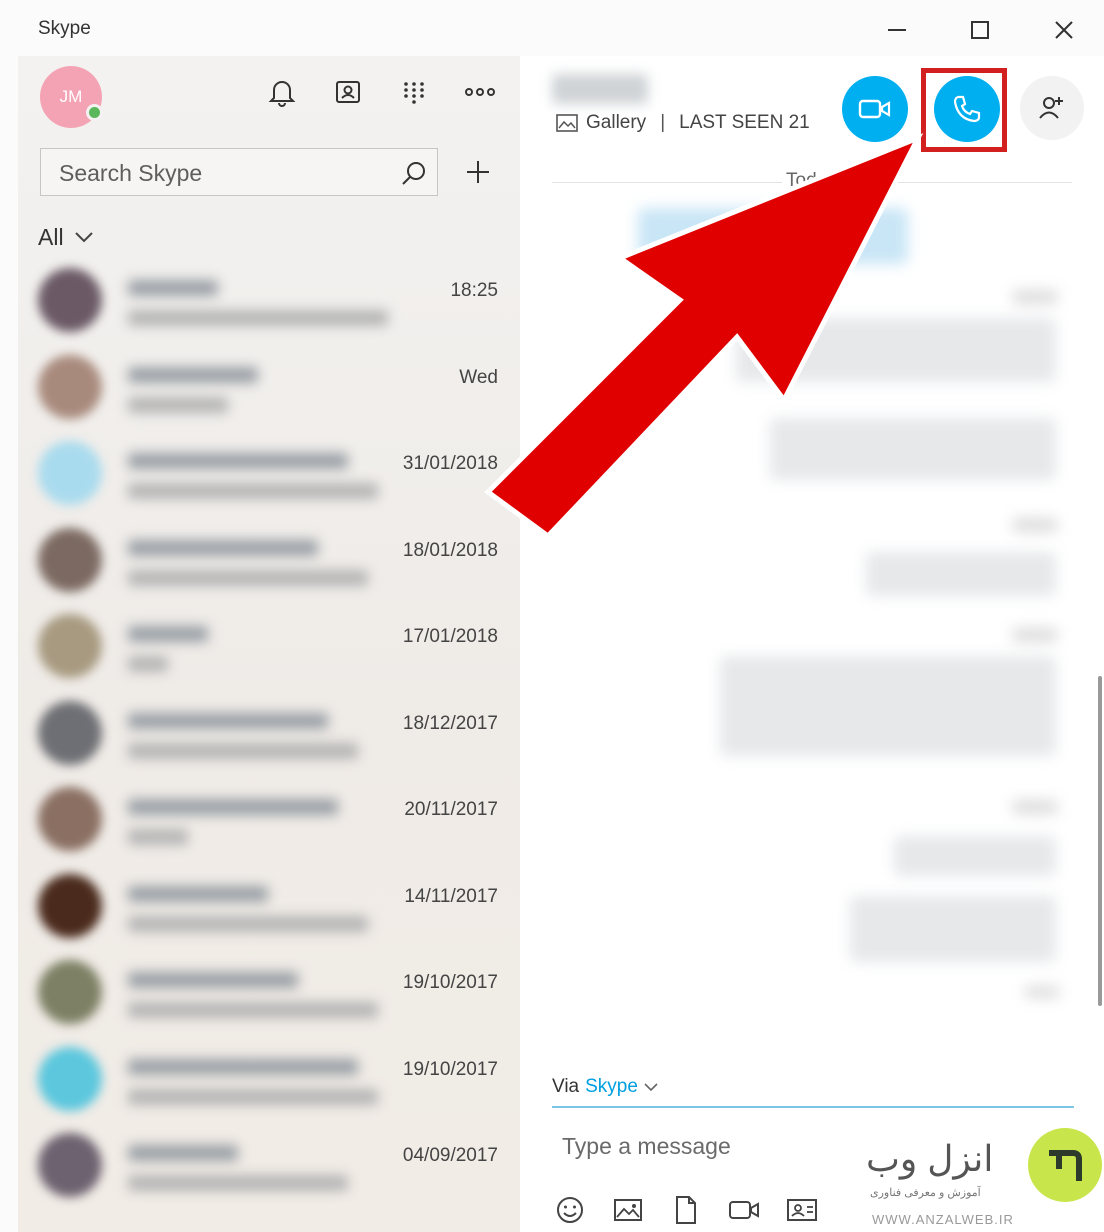 Image resolution: width=1104 pixels, height=1232 pixels. I want to click on presence-indicator, so click(94, 112).